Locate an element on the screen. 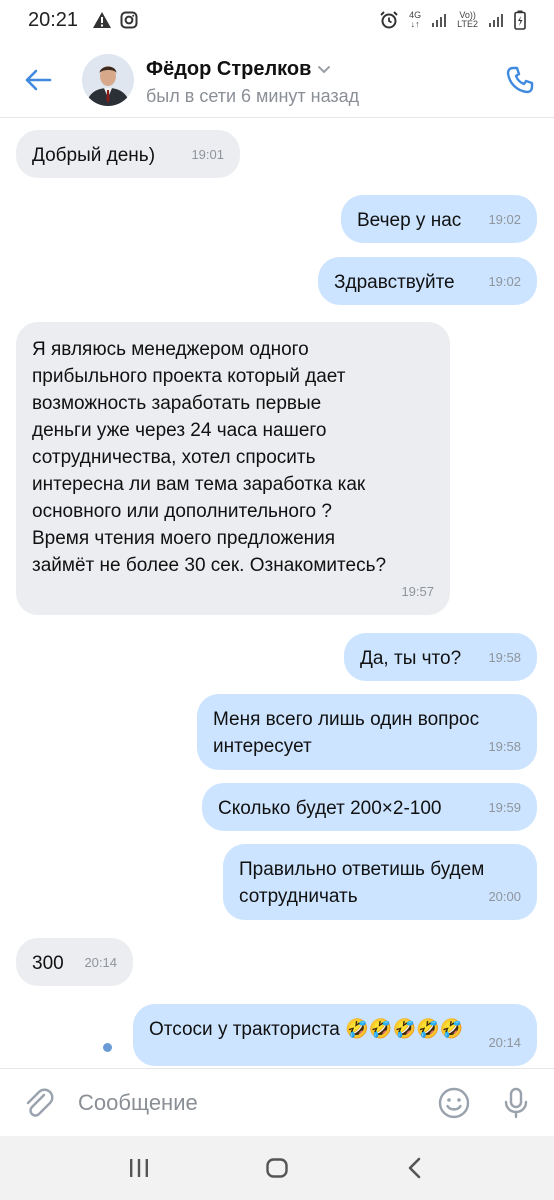 This screenshot has height=1200, width=554. avatar-image is located at coordinates (108, 80).